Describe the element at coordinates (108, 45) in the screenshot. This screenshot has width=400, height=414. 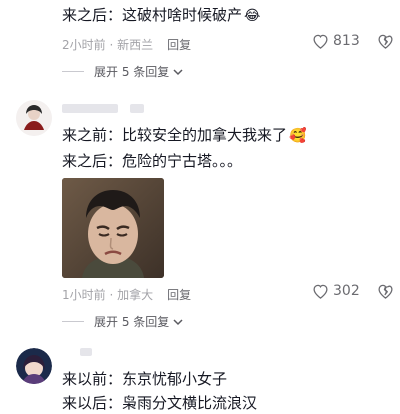
I see `timestamp-location: 2小时前 · 新西兰` at that location.